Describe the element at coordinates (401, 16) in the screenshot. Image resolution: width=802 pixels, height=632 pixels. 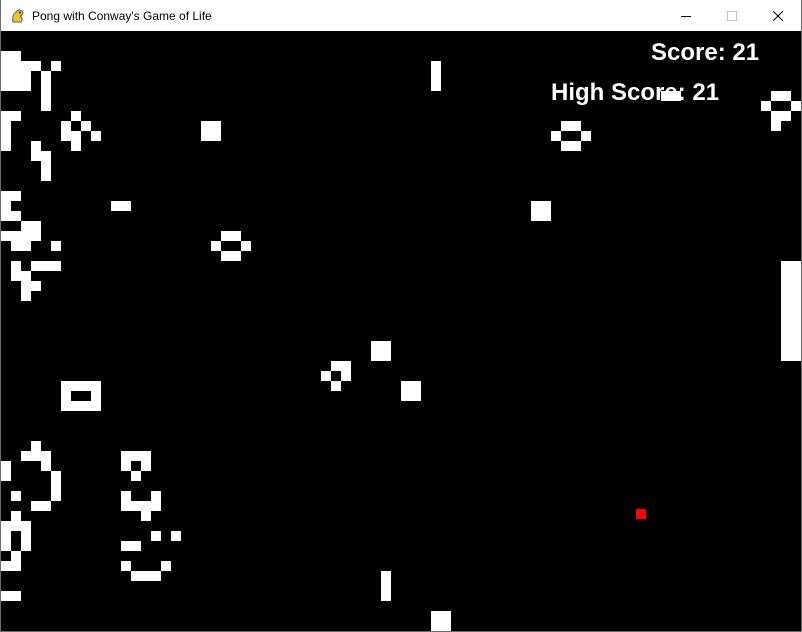
I see `title-bar: Pong with Conway's Game of Life` at that location.